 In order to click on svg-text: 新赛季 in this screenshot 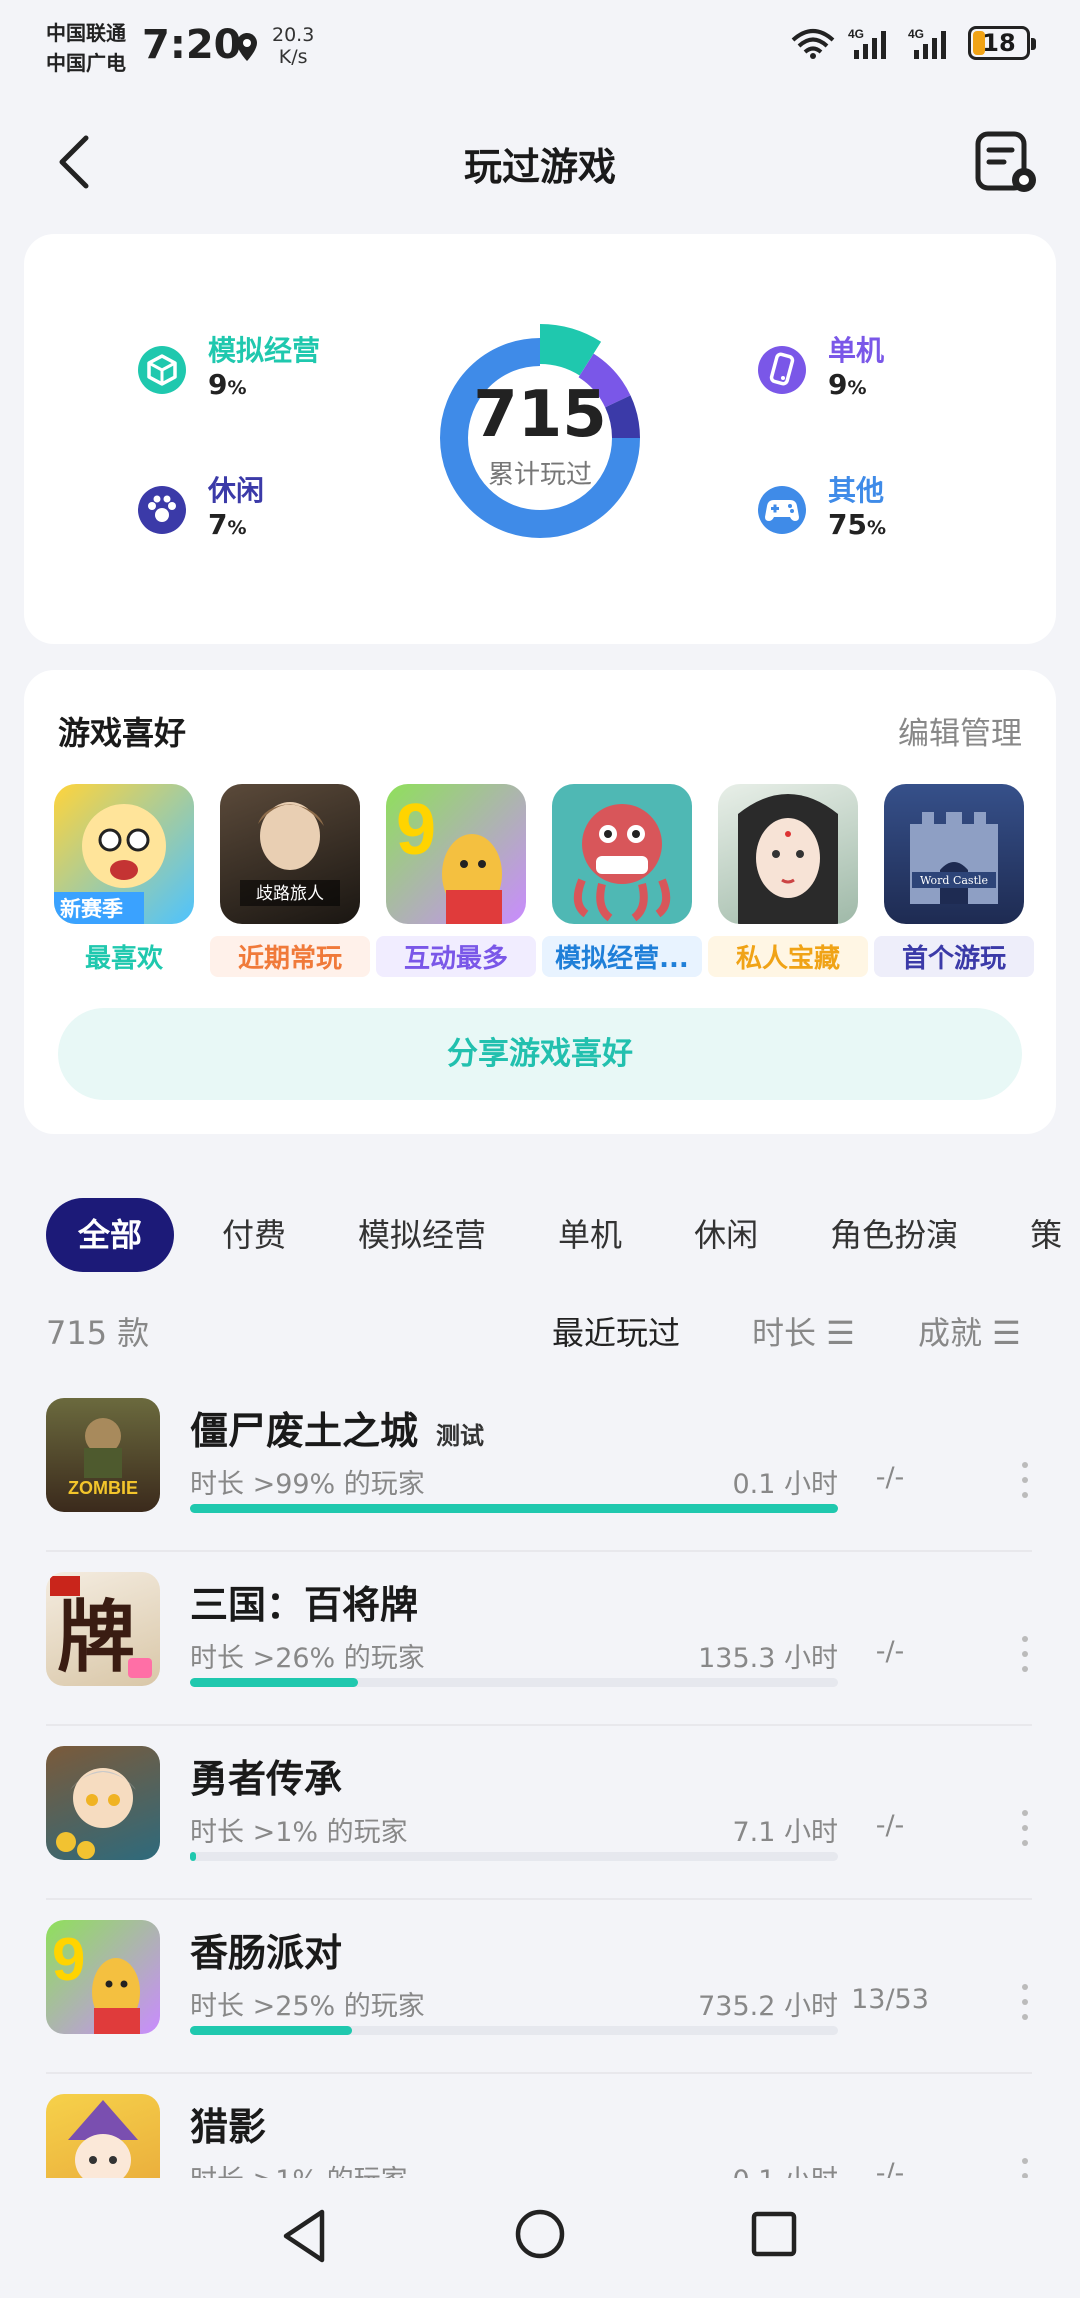, I will do `click(91, 909)`.